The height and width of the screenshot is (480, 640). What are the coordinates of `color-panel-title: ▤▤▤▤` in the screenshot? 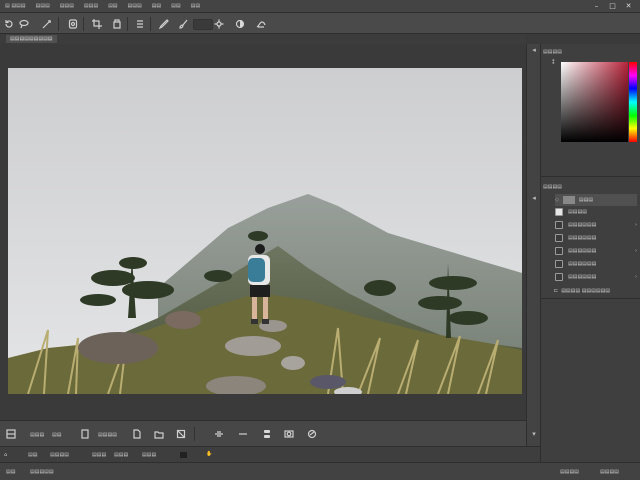 It's located at (552, 52).